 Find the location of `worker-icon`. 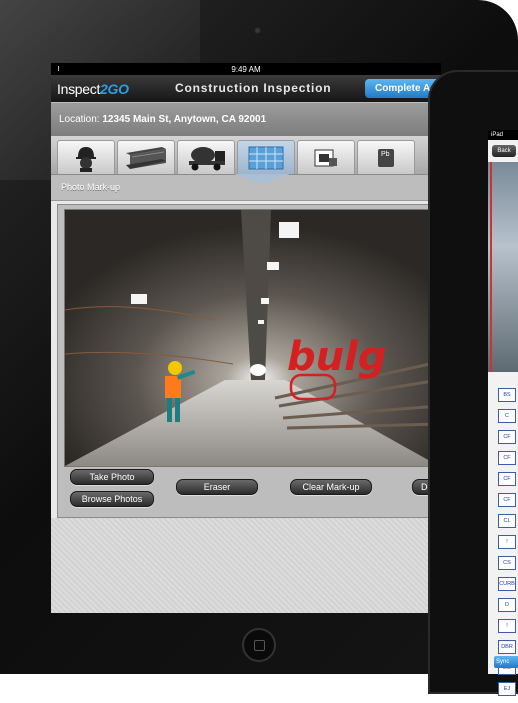

worker-icon is located at coordinates (86, 159).